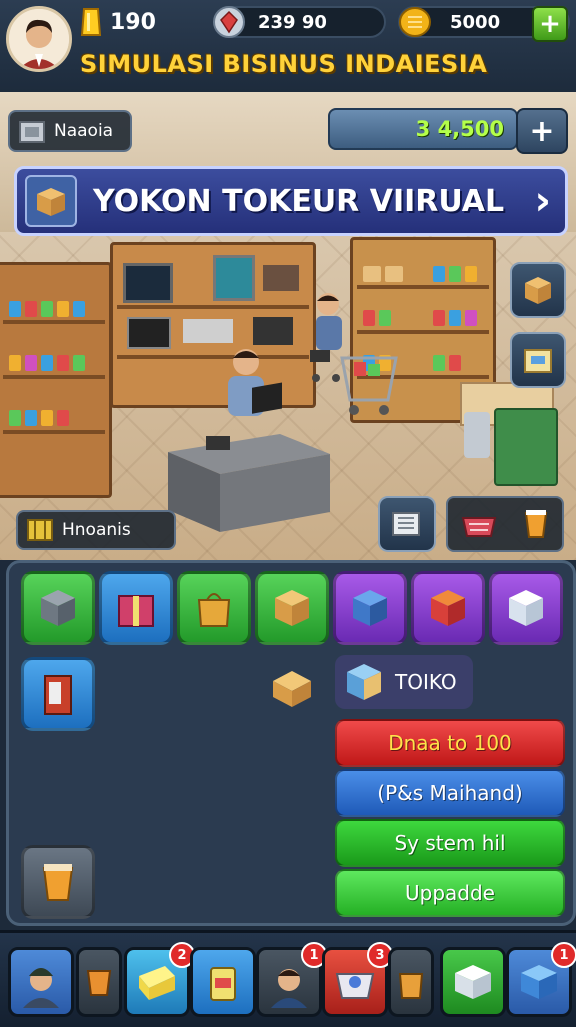  I want to click on upgrade-button: Uppadde, so click(450, 893).